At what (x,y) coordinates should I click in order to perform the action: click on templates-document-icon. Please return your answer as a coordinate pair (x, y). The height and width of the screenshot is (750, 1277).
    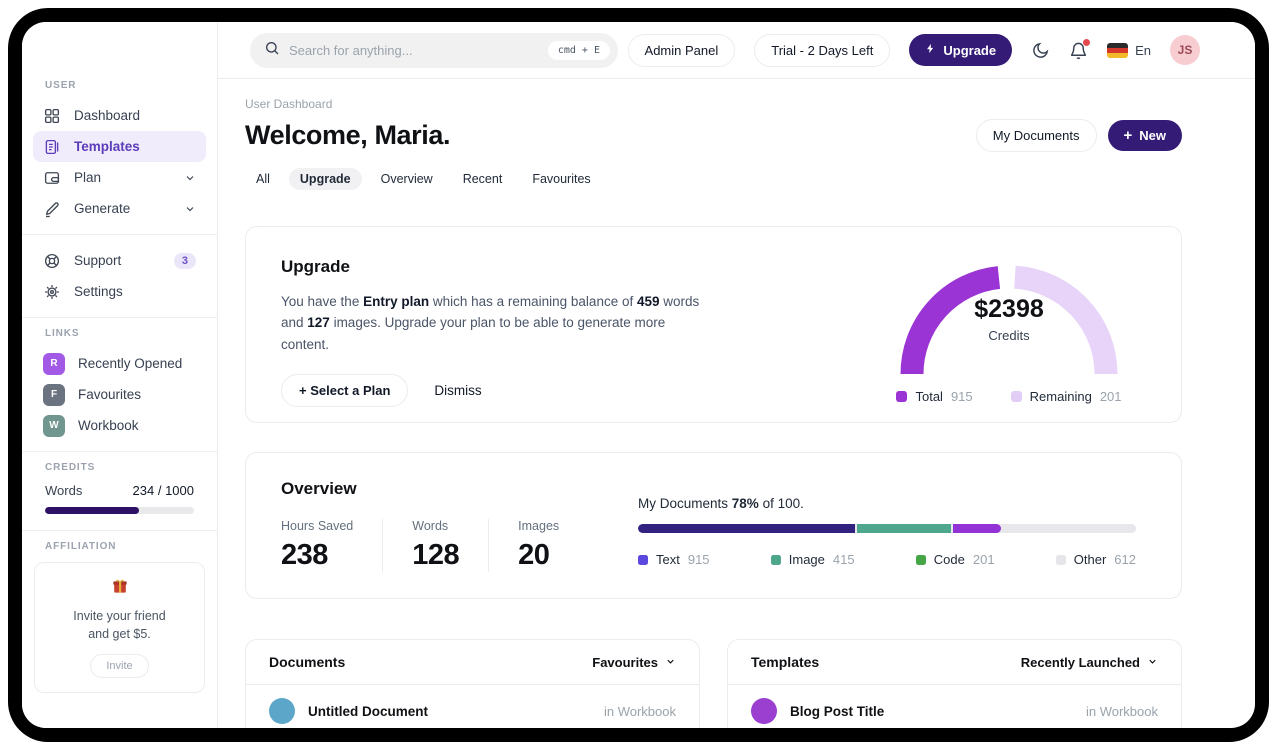
    Looking at the image, I should click on (52, 147).